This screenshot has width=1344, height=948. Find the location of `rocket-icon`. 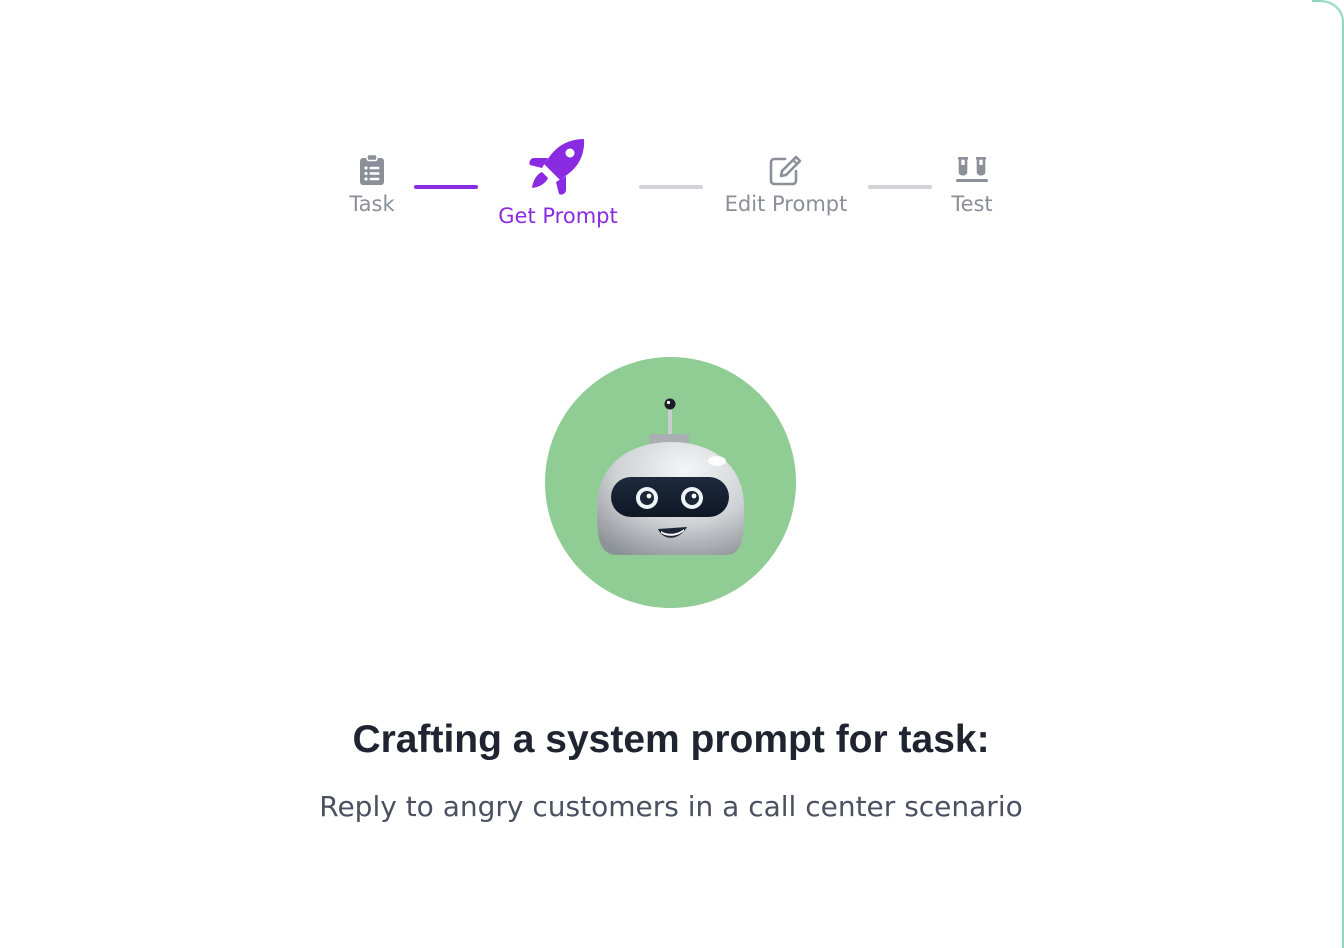

rocket-icon is located at coordinates (558, 169).